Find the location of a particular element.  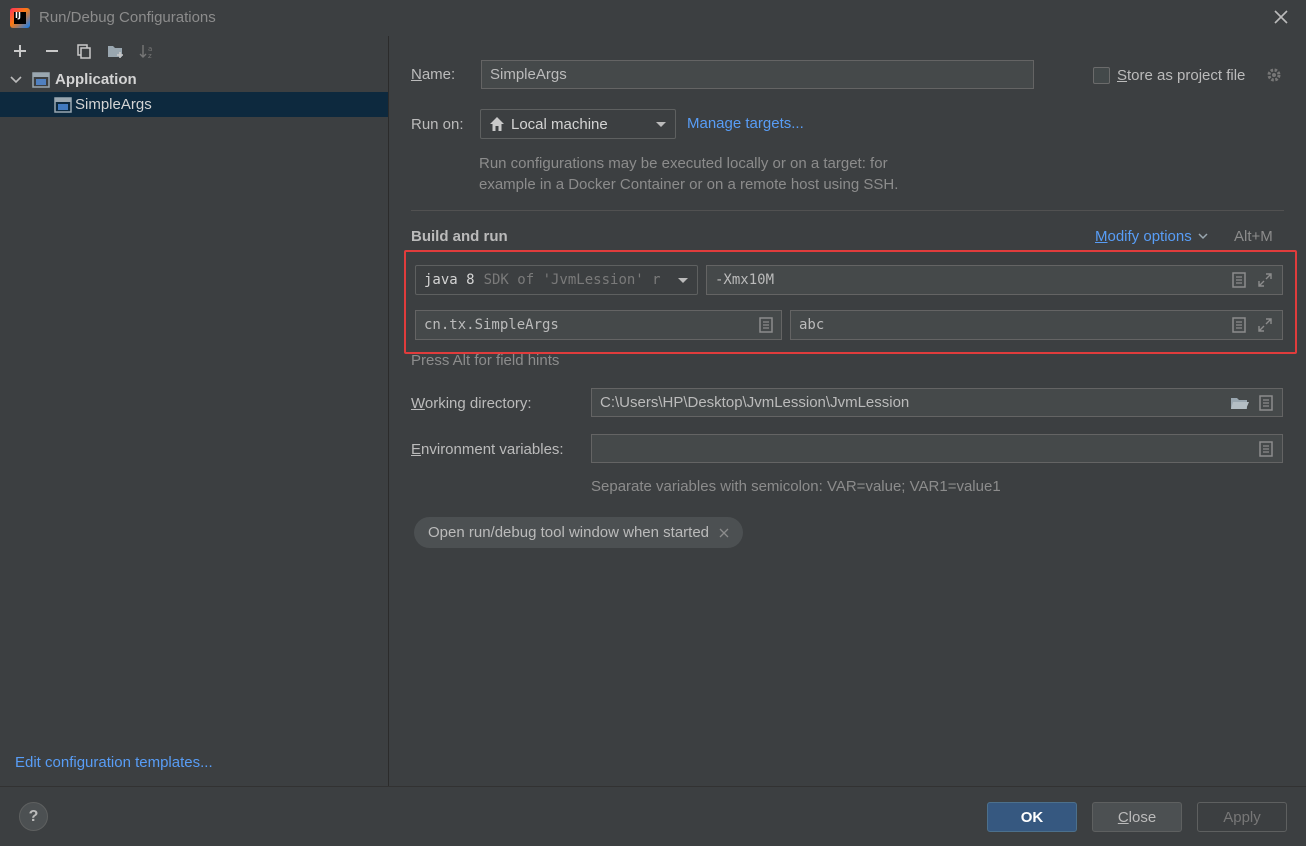

environment-variables-input is located at coordinates (937, 448).